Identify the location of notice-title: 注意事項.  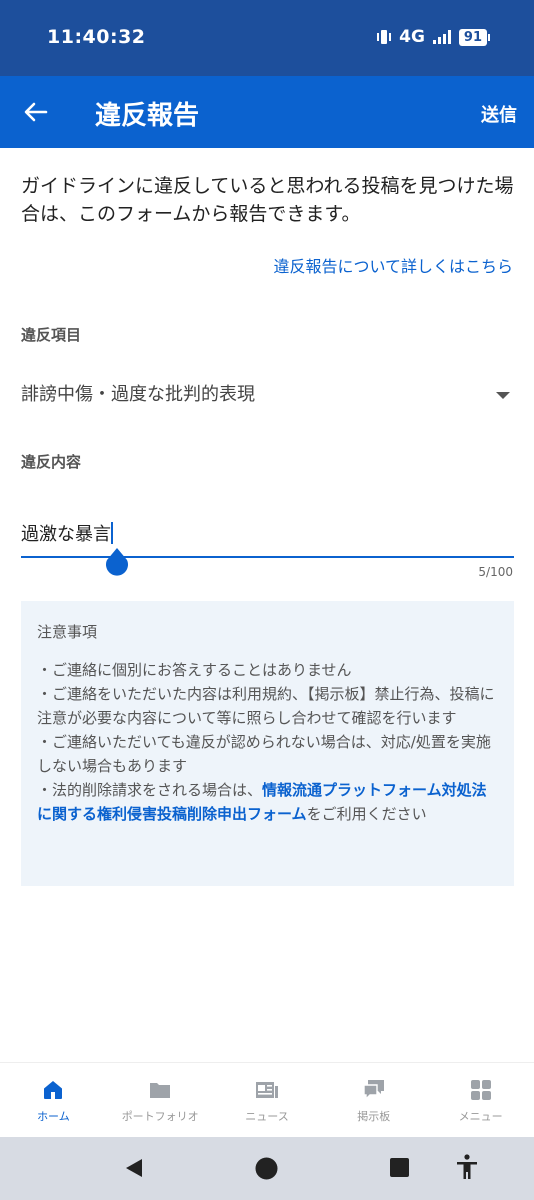
(67, 632).